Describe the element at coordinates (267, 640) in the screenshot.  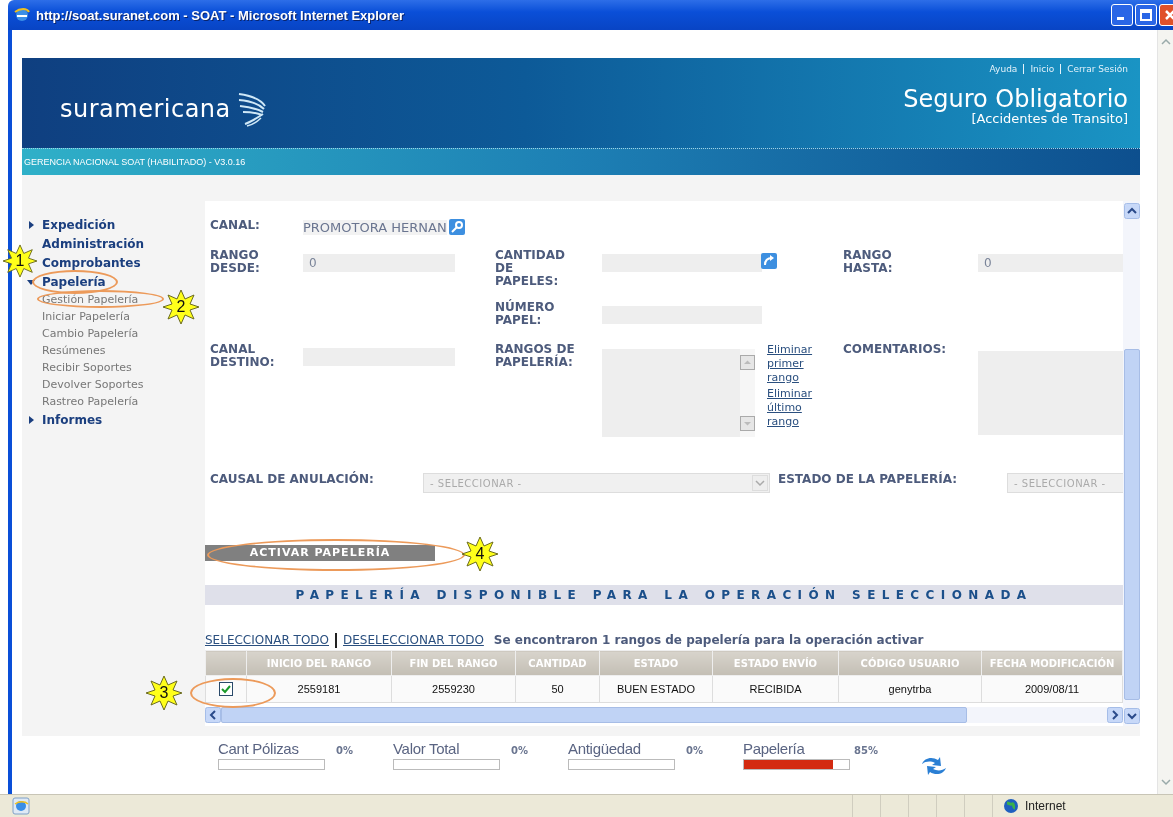
I see `link: SELECCIONAR TODO` at that location.